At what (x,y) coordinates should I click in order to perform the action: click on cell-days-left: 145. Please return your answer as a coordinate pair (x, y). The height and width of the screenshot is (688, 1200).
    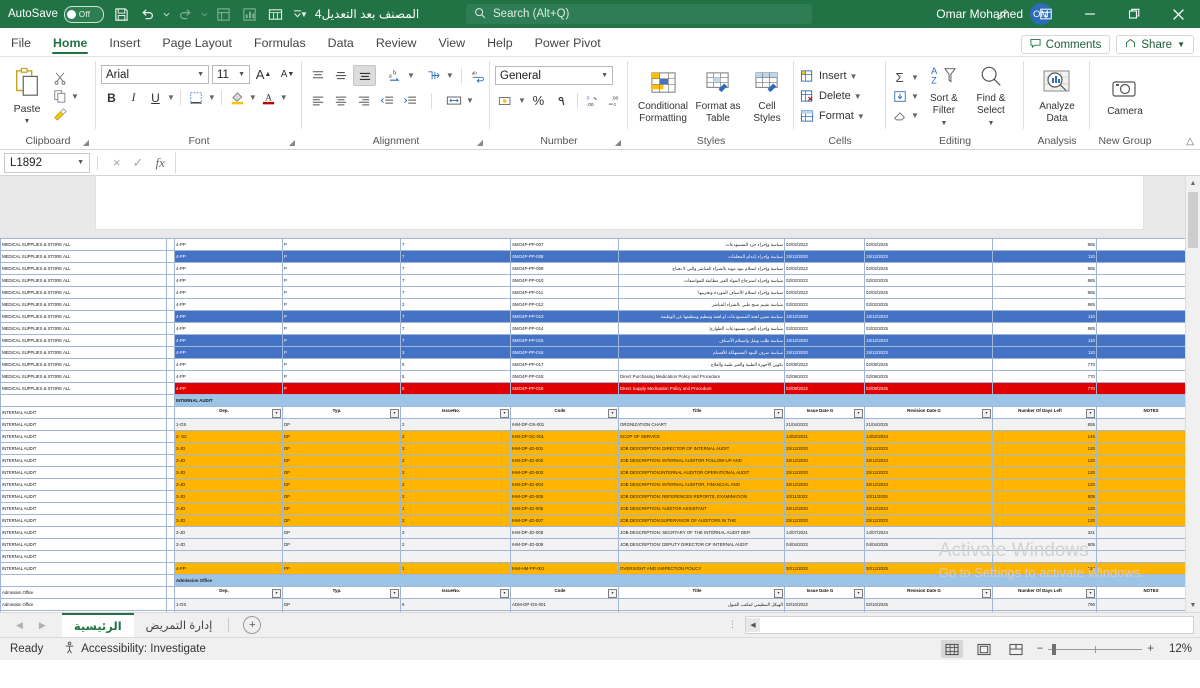
    Looking at the image, I should click on (1044, 436).